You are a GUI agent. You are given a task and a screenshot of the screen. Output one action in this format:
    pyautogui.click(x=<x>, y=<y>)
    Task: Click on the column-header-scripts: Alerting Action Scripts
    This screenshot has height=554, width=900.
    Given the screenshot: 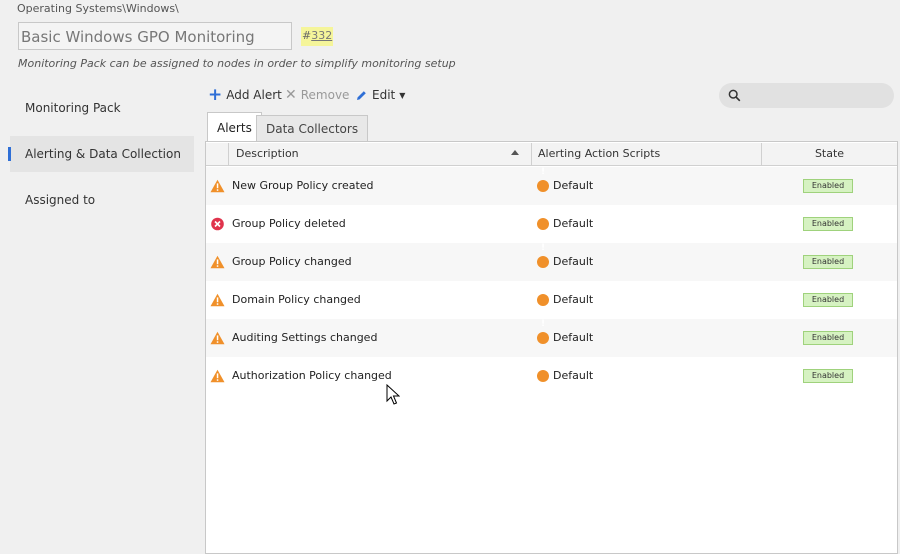 What is the action you would take?
    pyautogui.click(x=648, y=154)
    